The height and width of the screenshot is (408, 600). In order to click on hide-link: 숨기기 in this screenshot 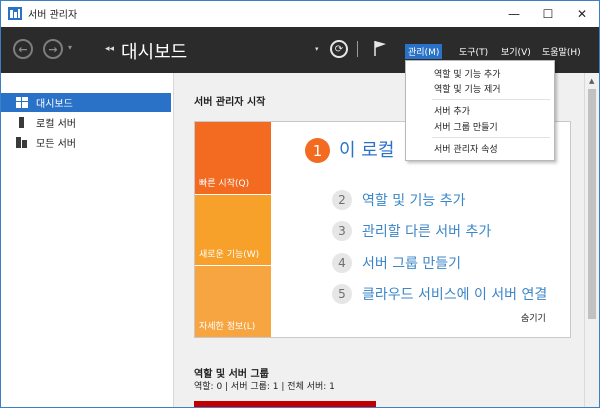, I will do `click(533, 317)`.